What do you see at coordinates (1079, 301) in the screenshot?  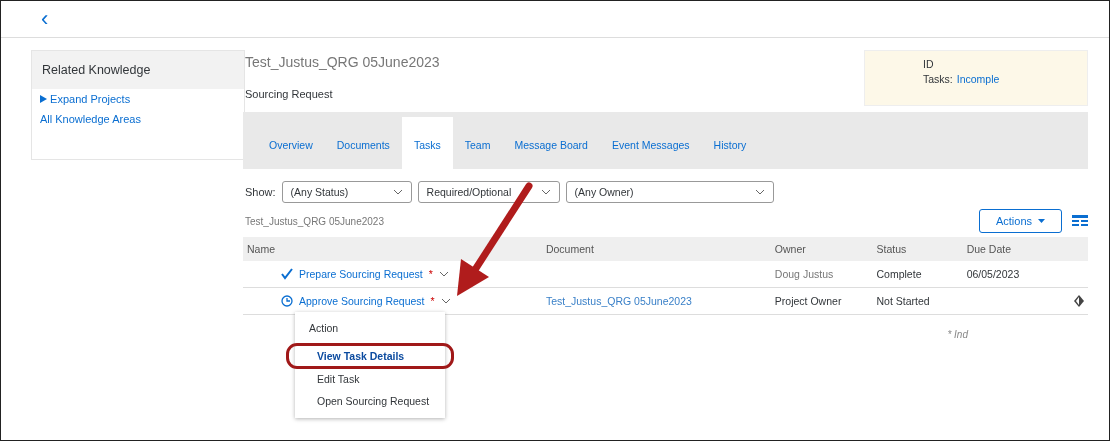 I see `diamond-icon` at bounding box center [1079, 301].